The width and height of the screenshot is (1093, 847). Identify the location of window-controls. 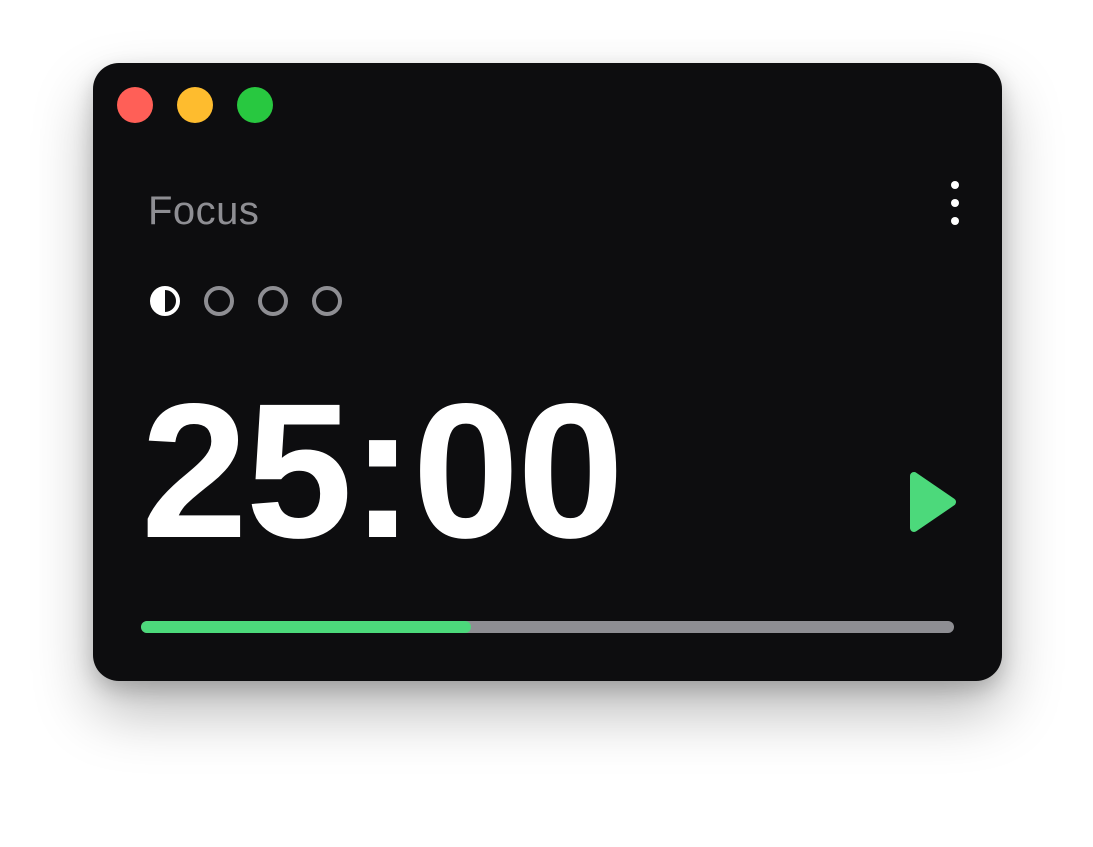
(195, 105).